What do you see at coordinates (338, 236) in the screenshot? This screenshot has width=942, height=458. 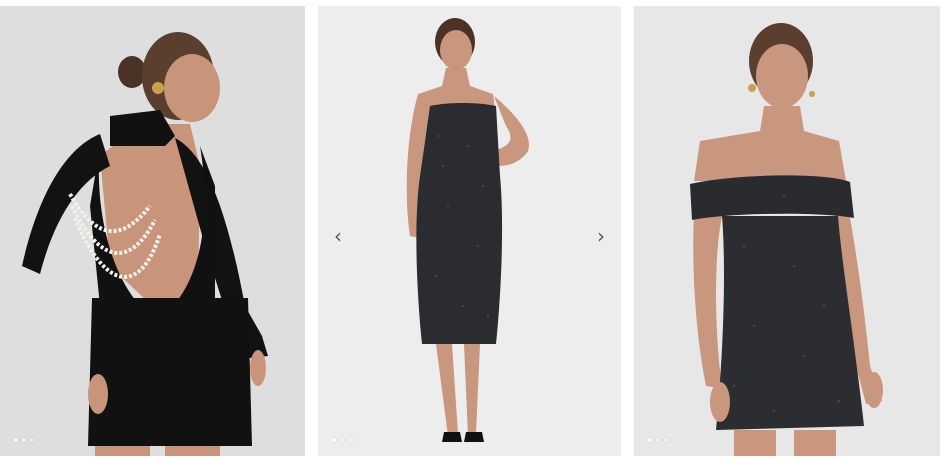 I see `chevron-left-icon: ‹` at bounding box center [338, 236].